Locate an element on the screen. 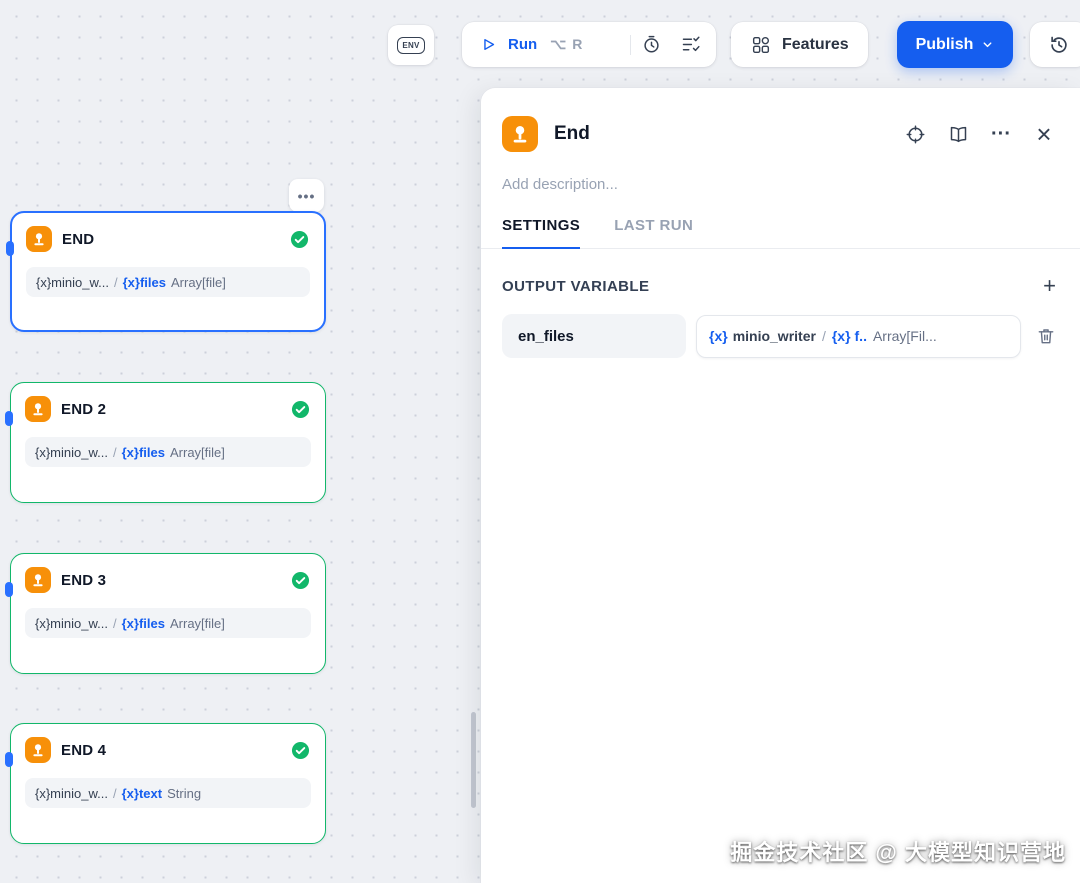  more-options-icon: ··· is located at coordinates (1001, 134).